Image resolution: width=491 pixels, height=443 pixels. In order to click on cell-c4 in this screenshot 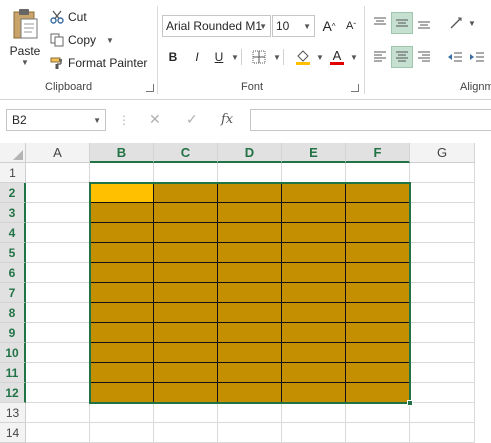, I will do `click(186, 233)`.